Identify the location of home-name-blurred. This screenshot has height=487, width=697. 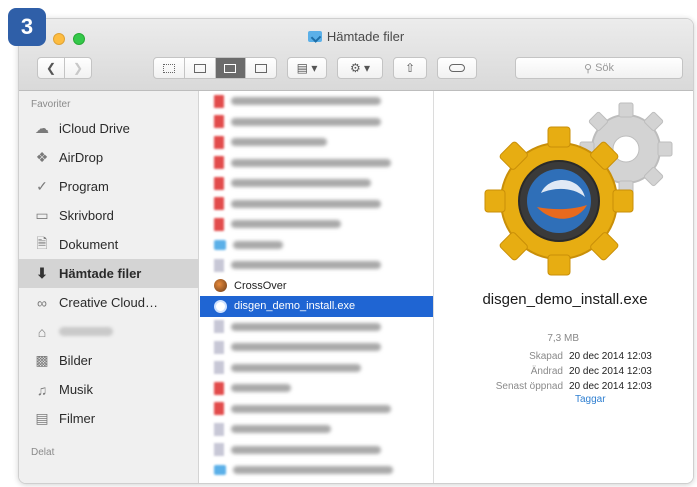
(86, 331).